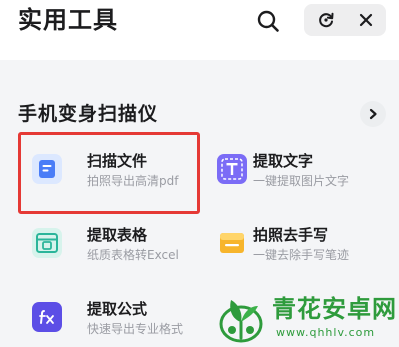 This screenshot has width=399, height=347. Describe the element at coordinates (109, 173) in the screenshot. I see `highlight-box` at that location.